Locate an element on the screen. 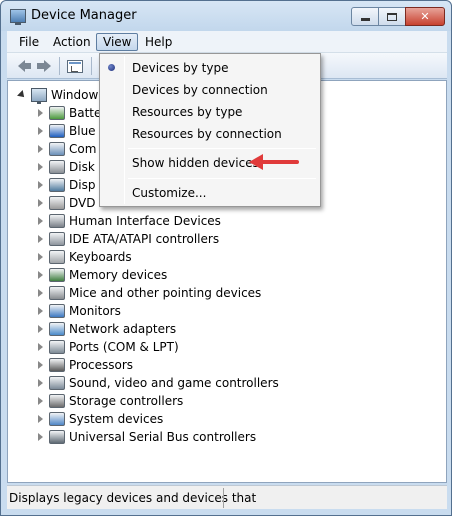  tree-item-label: Disk is located at coordinates (82, 167).